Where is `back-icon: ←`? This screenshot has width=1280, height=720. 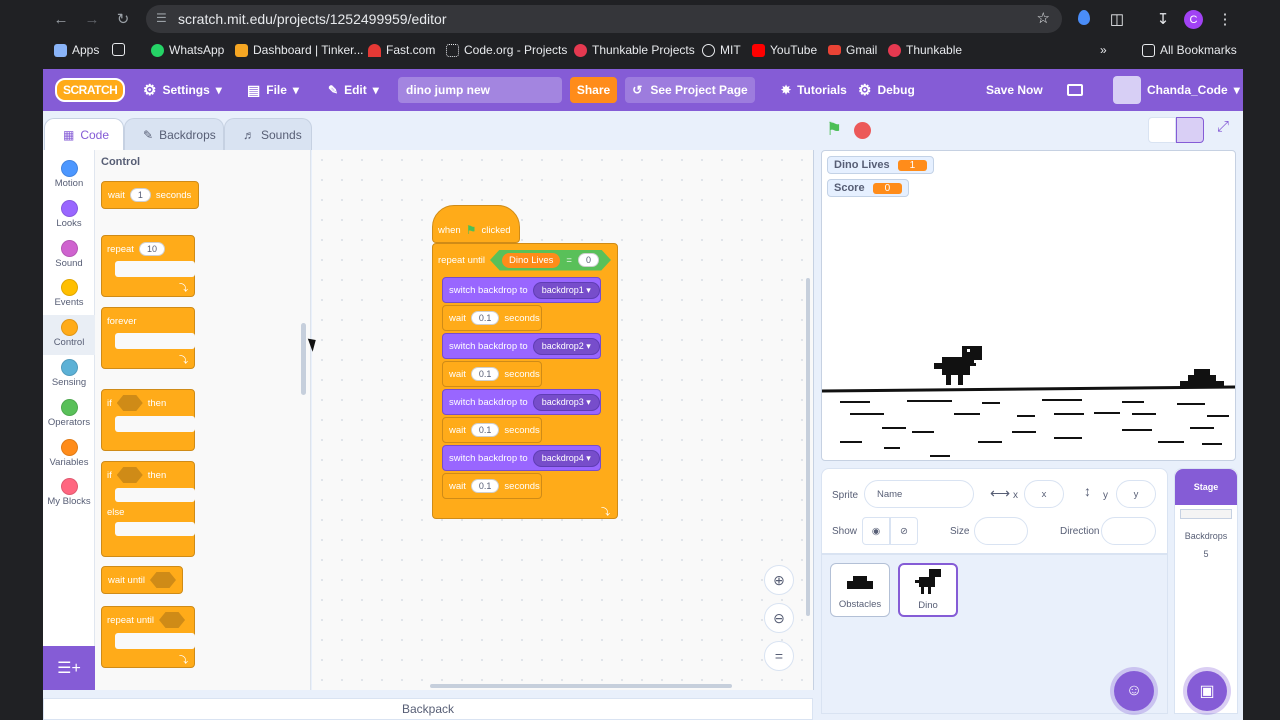
back-icon: ← is located at coordinates (61, 19).